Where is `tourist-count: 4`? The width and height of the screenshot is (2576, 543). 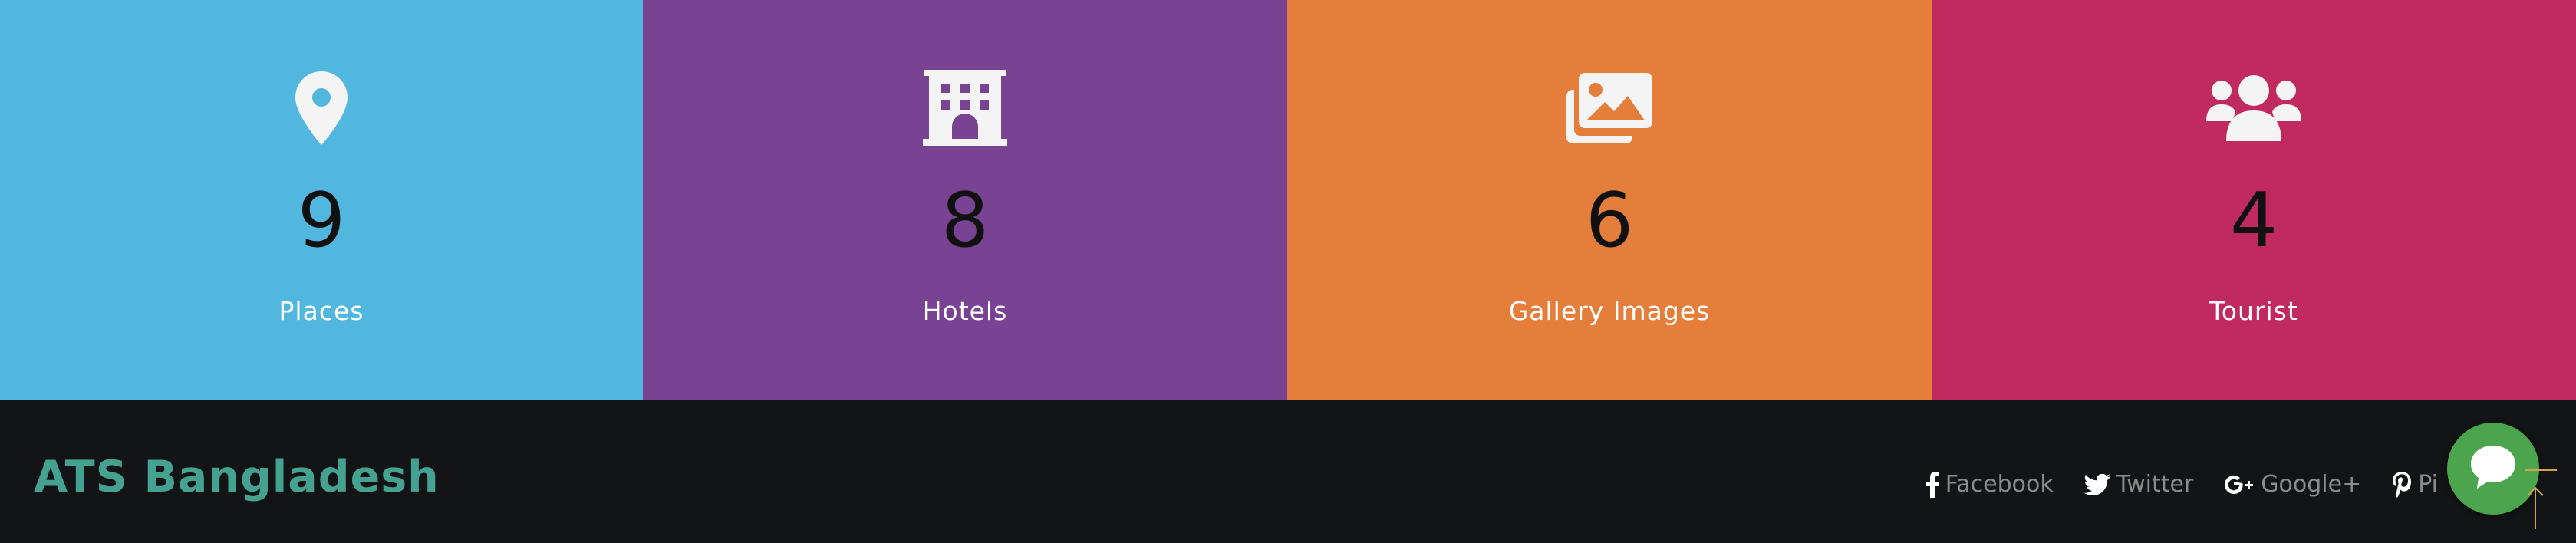
tourist-count: 4 is located at coordinates (2253, 221).